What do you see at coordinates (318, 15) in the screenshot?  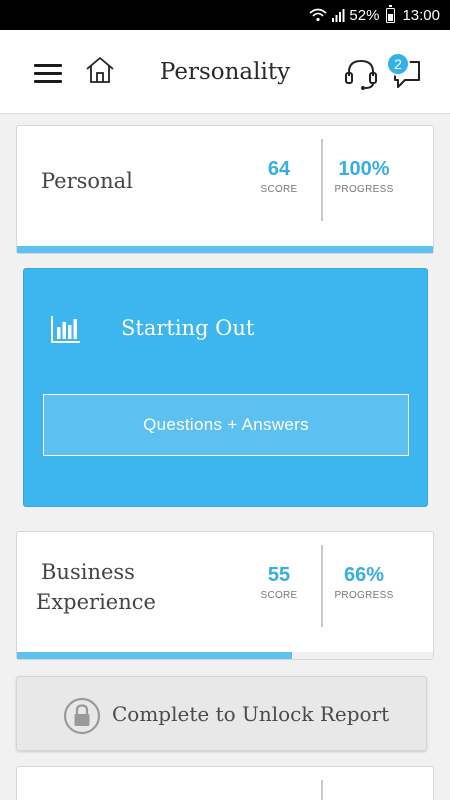 I see `wifi-icon` at bounding box center [318, 15].